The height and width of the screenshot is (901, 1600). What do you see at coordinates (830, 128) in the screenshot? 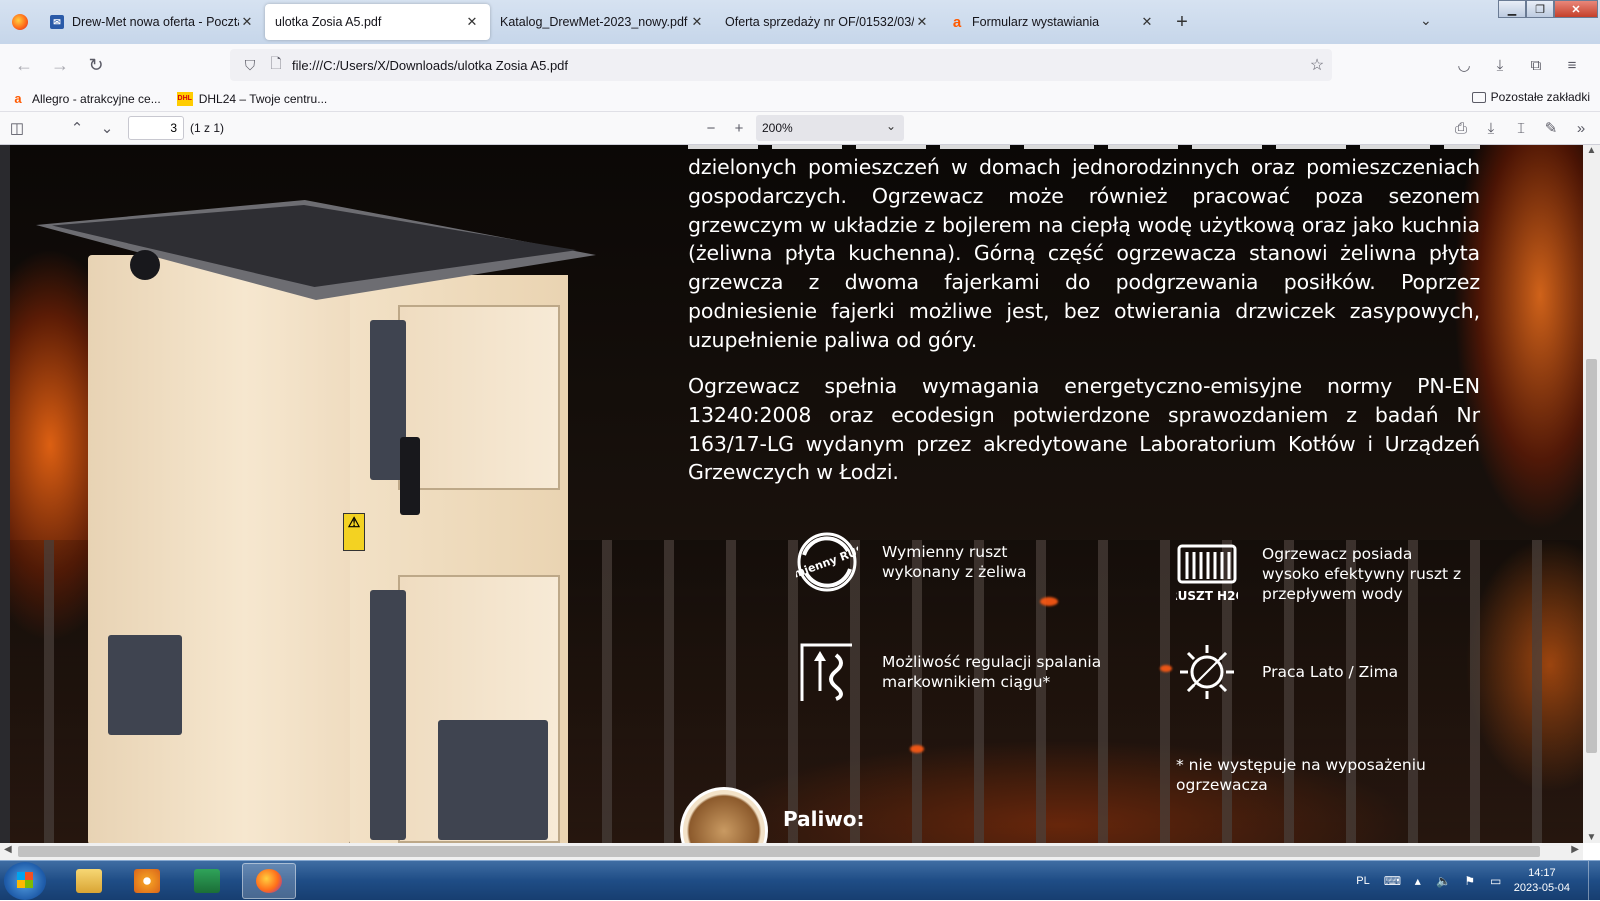
I see `zoom-select: 200% ⌄` at bounding box center [830, 128].